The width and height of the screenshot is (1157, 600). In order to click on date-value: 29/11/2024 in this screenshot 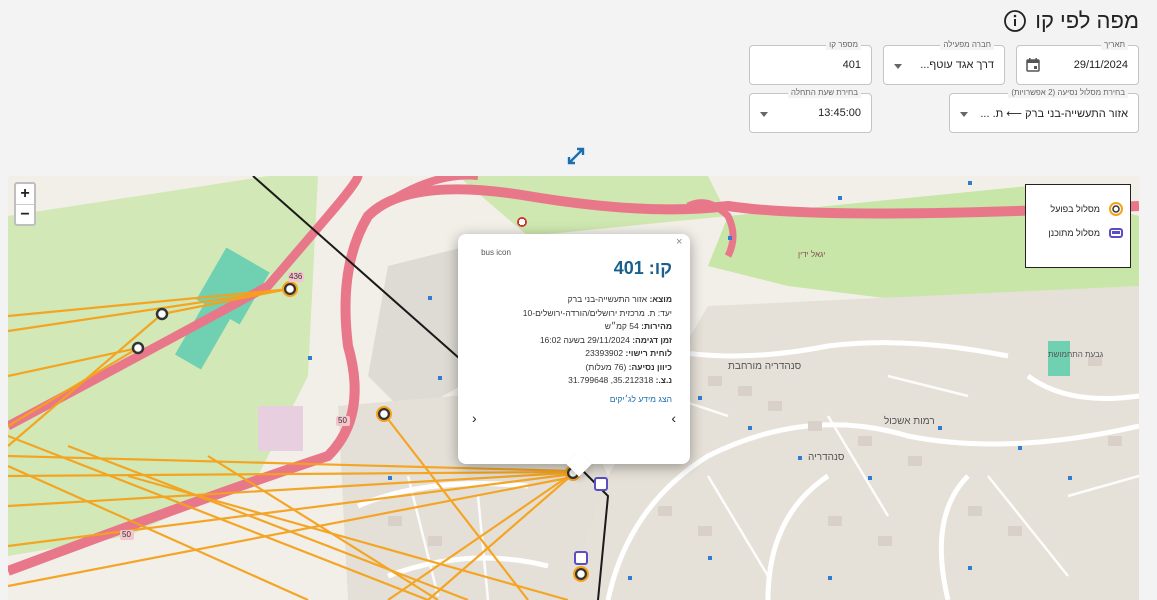, I will do `click(1100, 65)`.